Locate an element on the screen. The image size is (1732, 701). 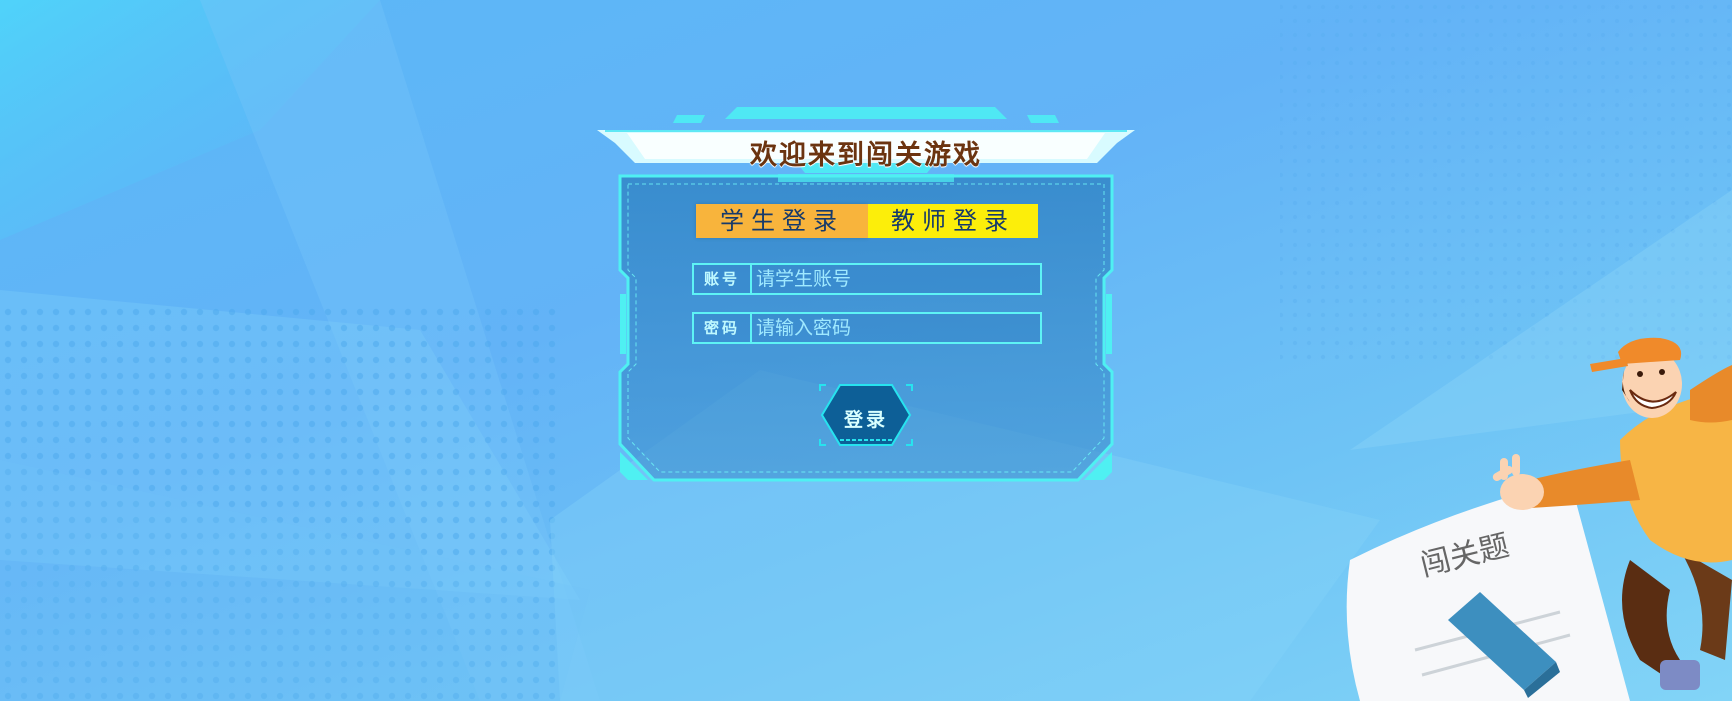
password-field: 密码 is located at coordinates (867, 328).